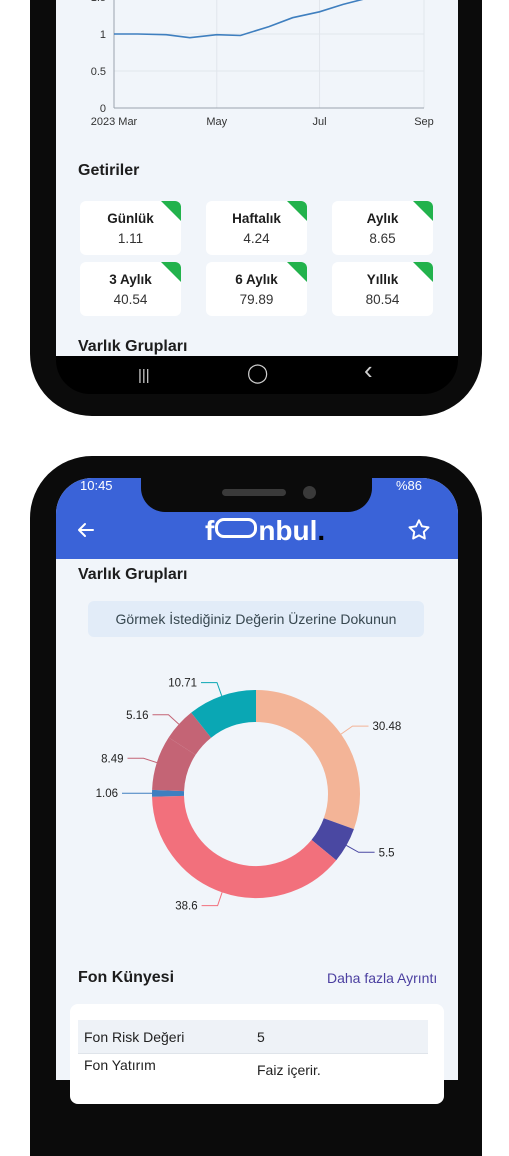 The width and height of the screenshot is (509, 1156). I want to click on android-nav-bar: ||| ◯ ‹, so click(257, 375).